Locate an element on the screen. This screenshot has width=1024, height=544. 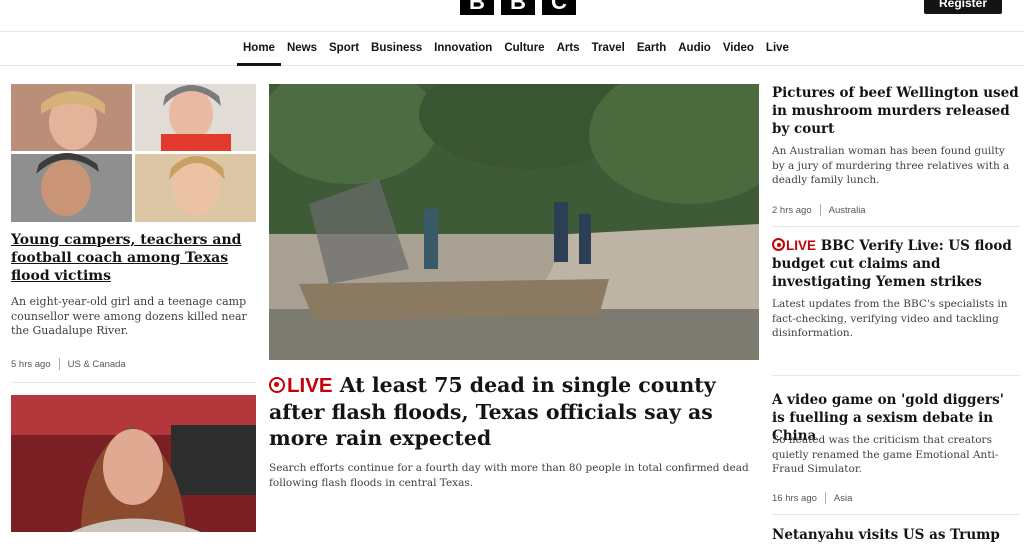
nav-item-audio: Audio is located at coordinates (694, 49).